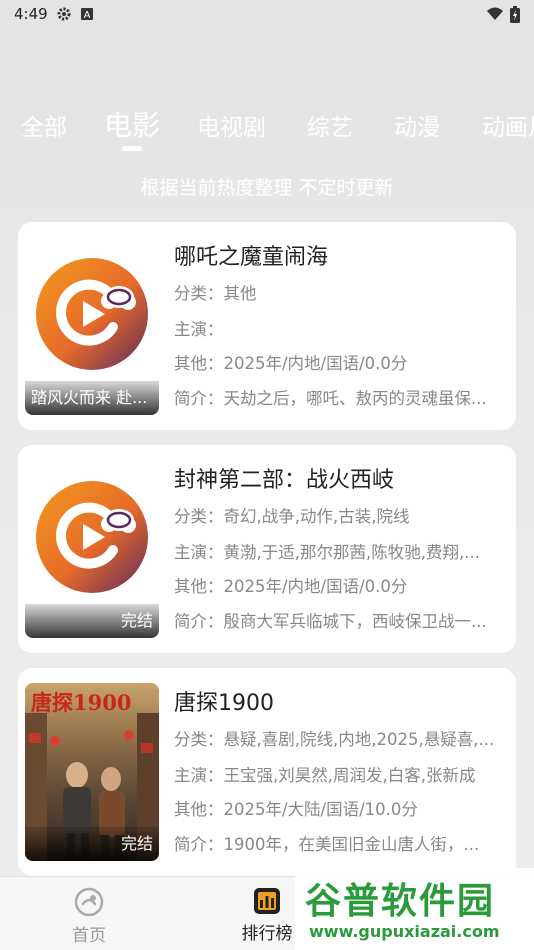  I want to click on nav-ranking-label: 排行榜, so click(267, 934).